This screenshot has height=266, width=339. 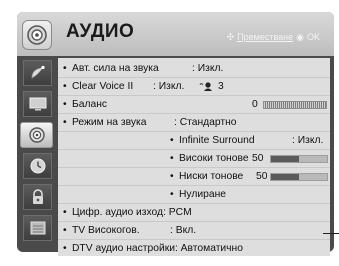 I want to click on dtv-audio-label: DTV аудио настройки: Автоматично, so click(x=157, y=248).